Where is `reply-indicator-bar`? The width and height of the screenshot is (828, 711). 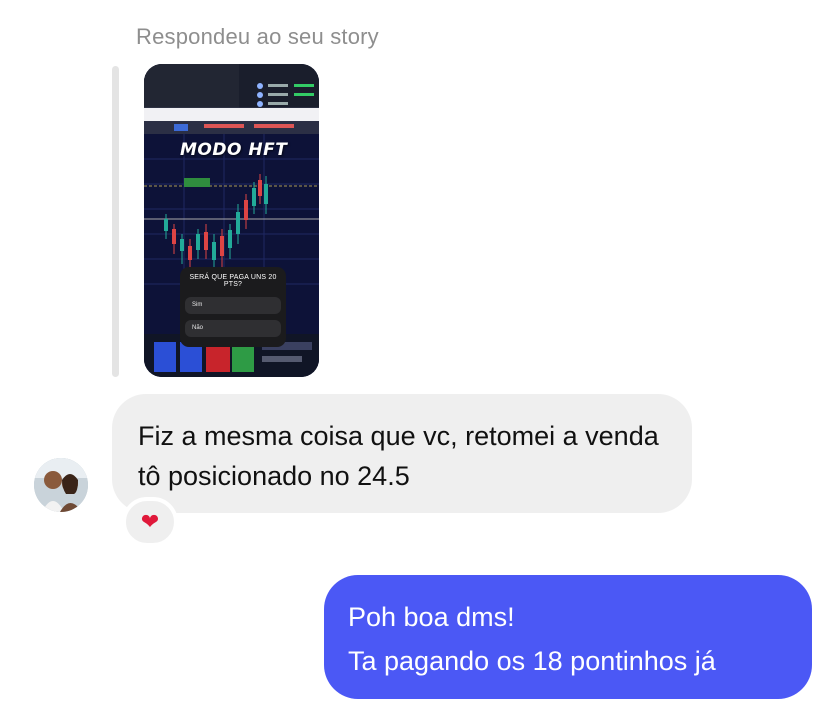 reply-indicator-bar is located at coordinates (115, 221).